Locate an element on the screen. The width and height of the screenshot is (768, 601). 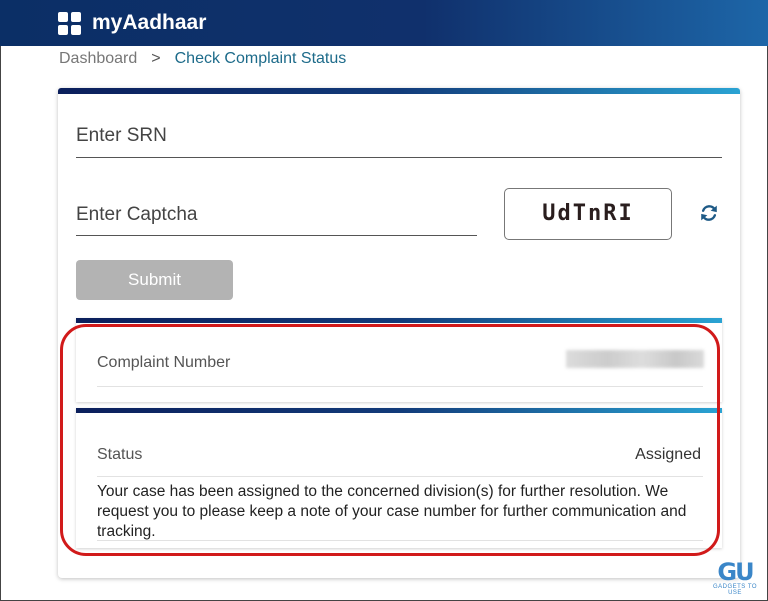
breadcrumb: Dashboard > Check Complaint Status is located at coordinates (202, 59).